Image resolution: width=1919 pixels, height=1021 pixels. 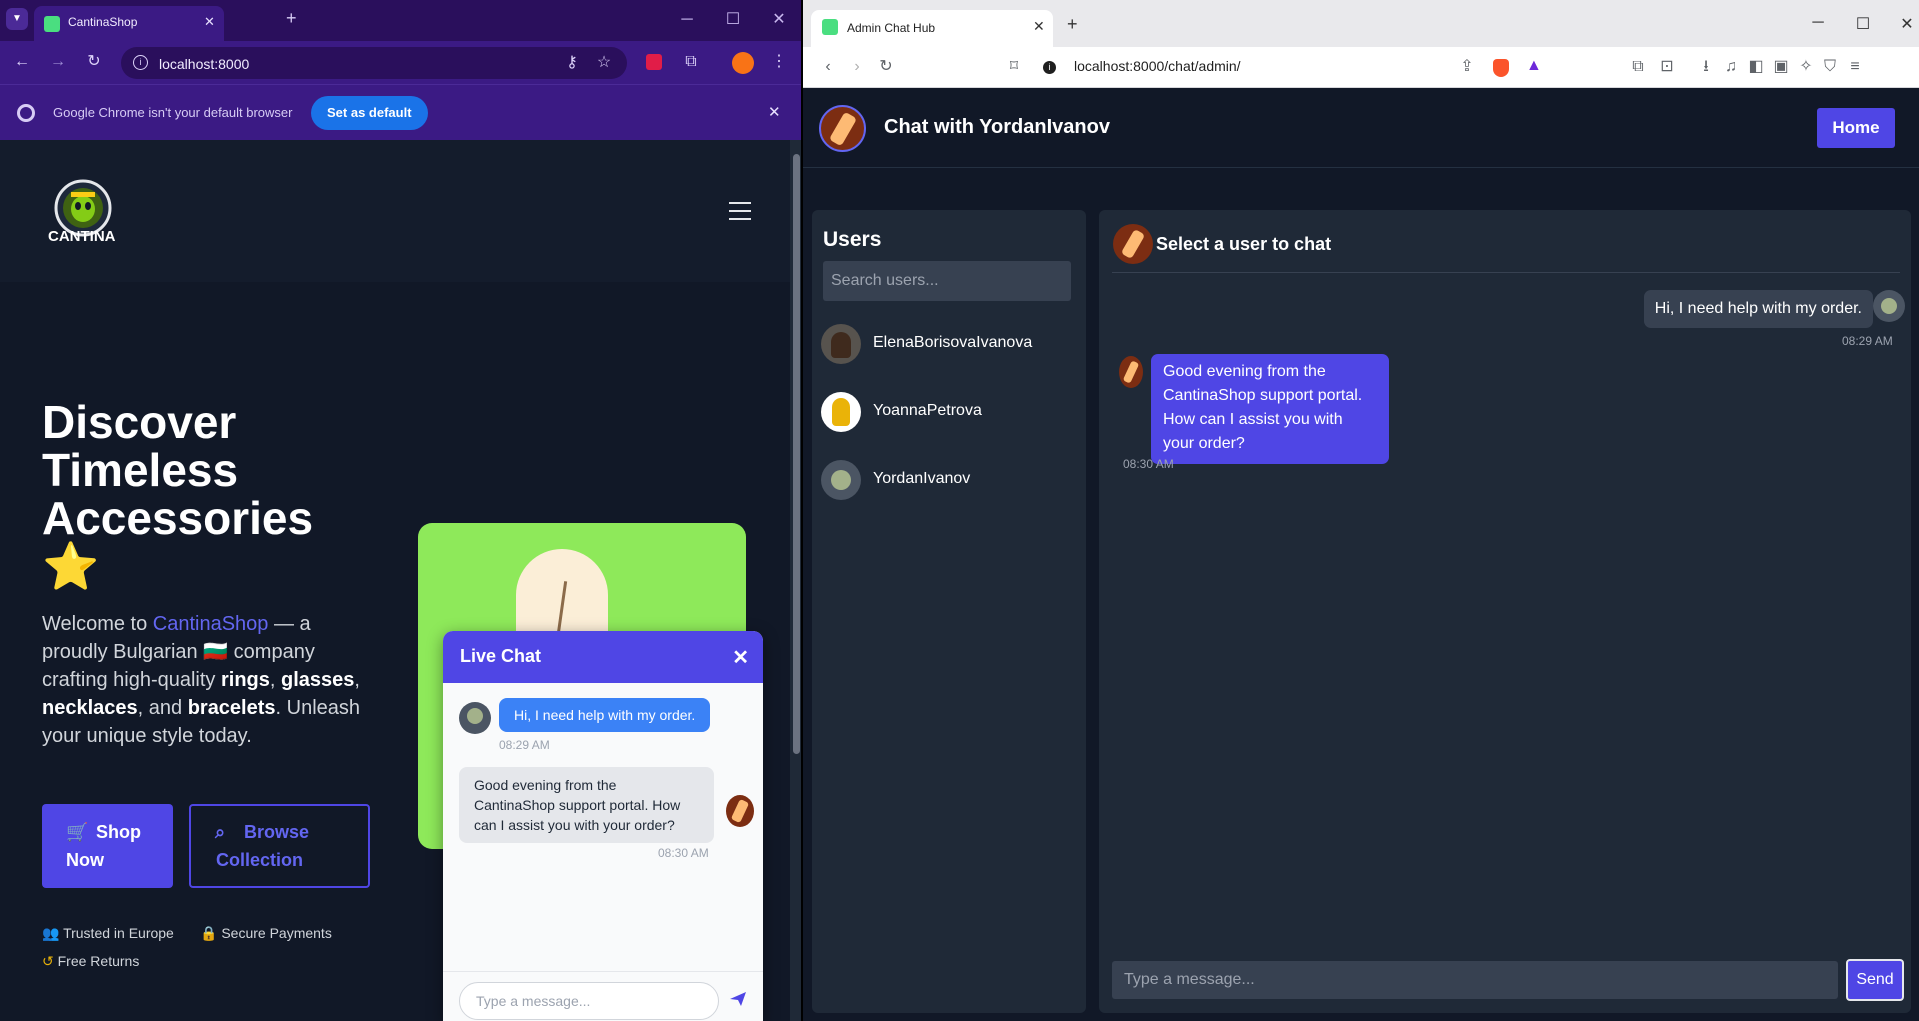 What do you see at coordinates (401, 20) in the screenshot?
I see `tab-strip: ▼ CantinaShop ✕ + ─ ☐ ✕` at bounding box center [401, 20].